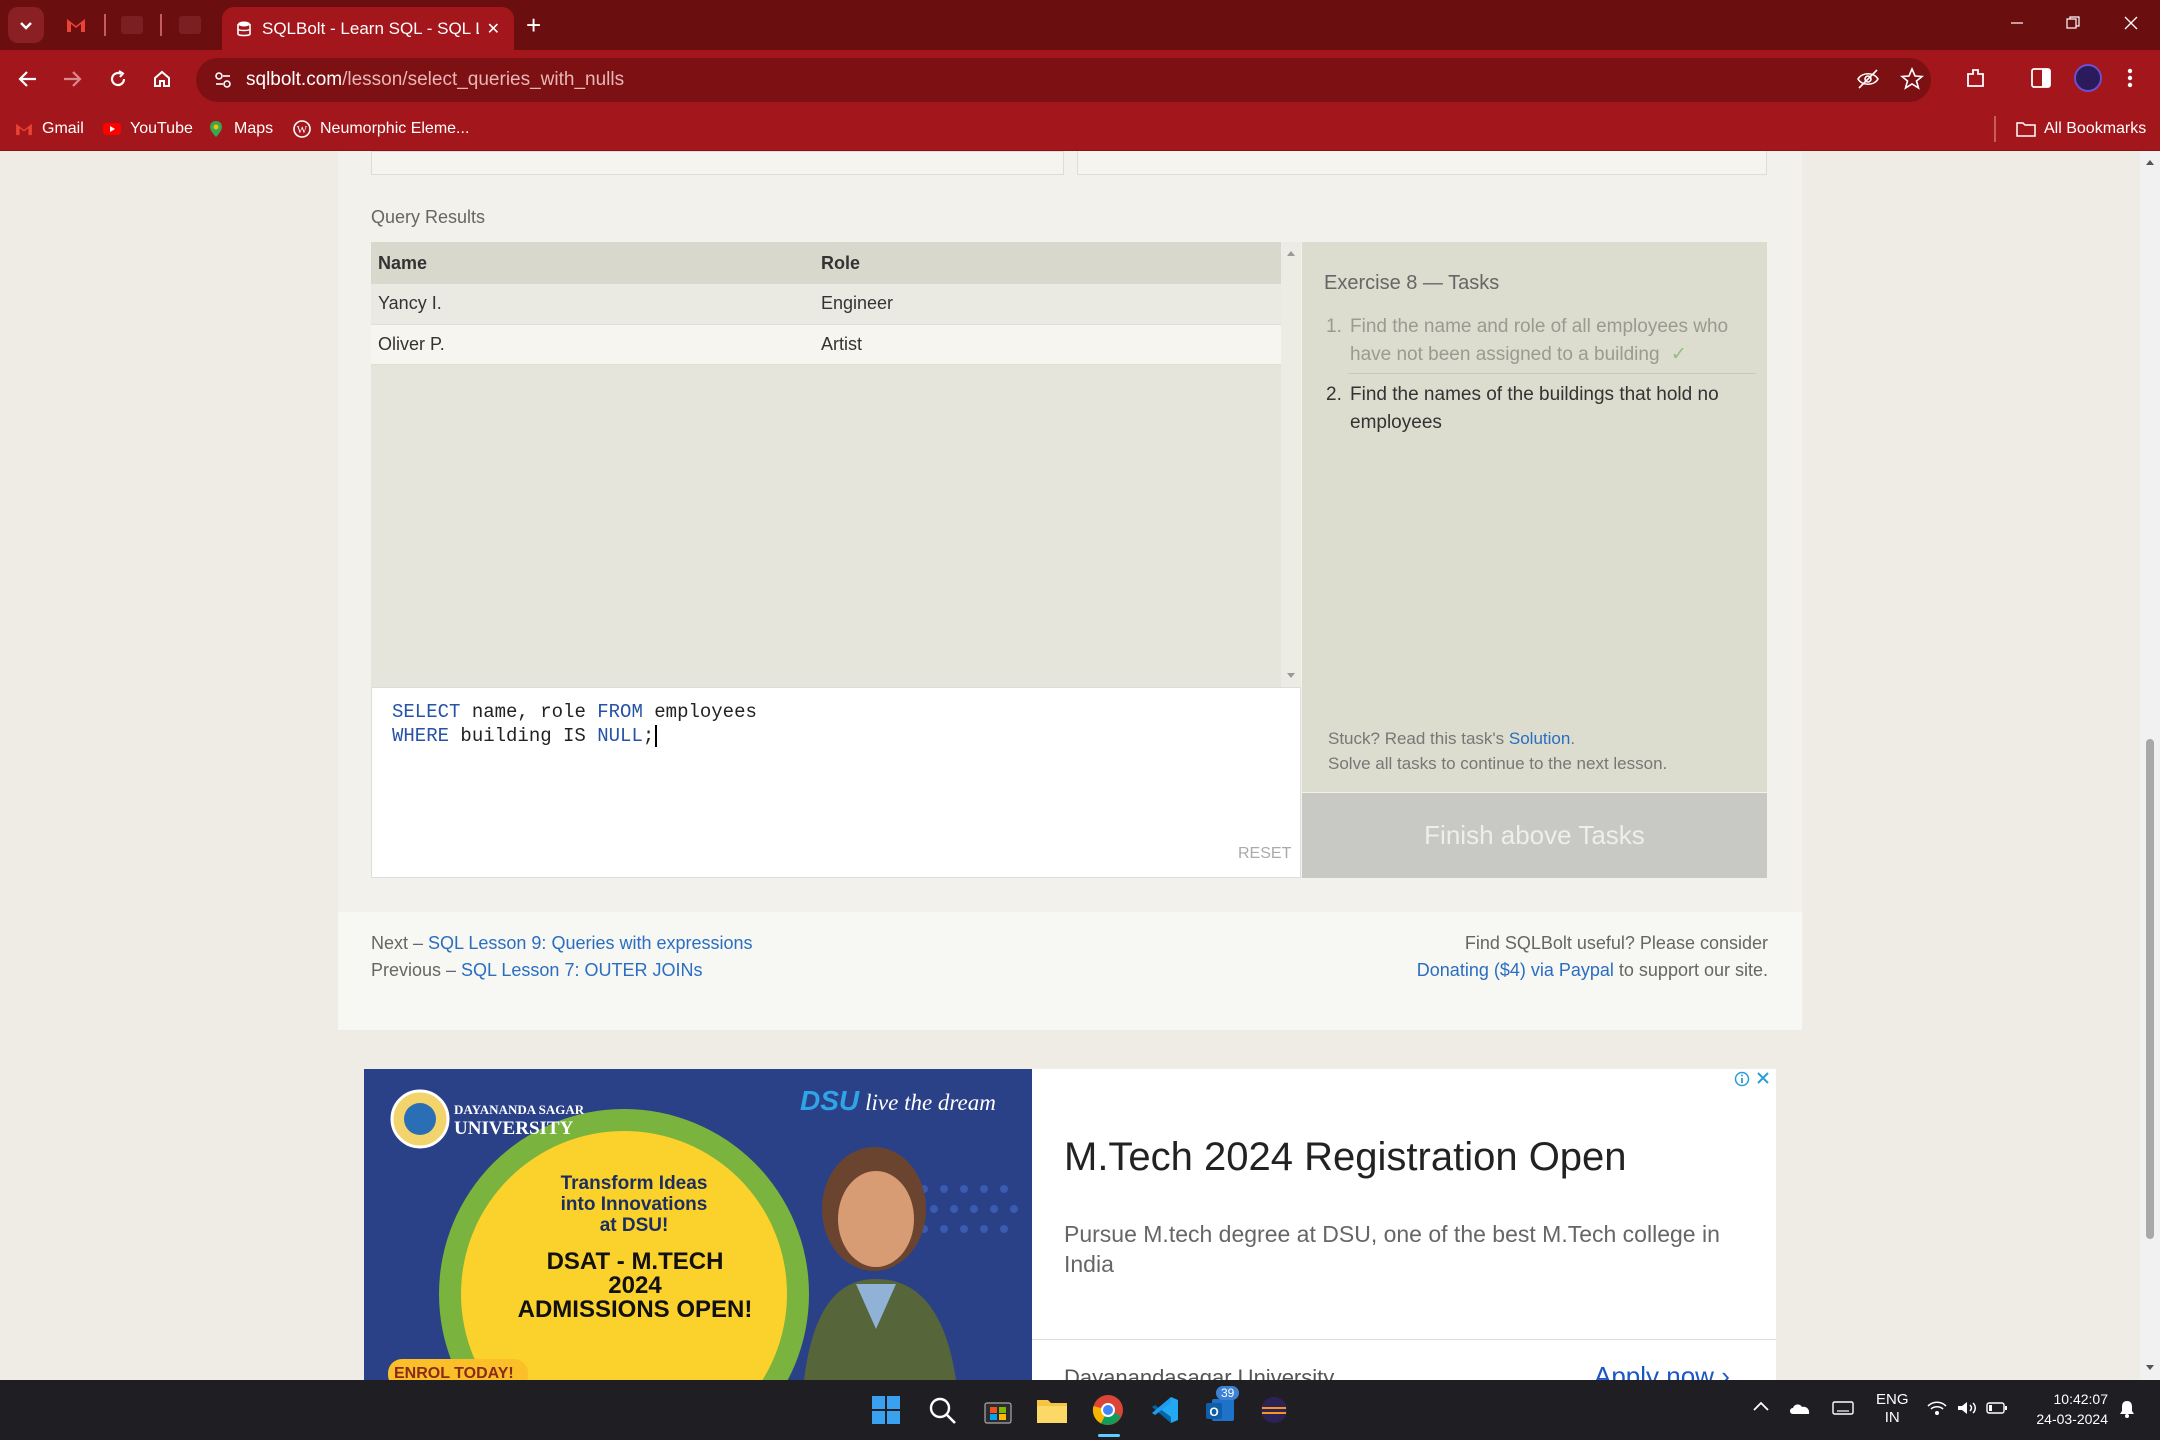 This screenshot has height=1440, width=2160. What do you see at coordinates (162, 79) in the screenshot?
I see `home-button` at bounding box center [162, 79].